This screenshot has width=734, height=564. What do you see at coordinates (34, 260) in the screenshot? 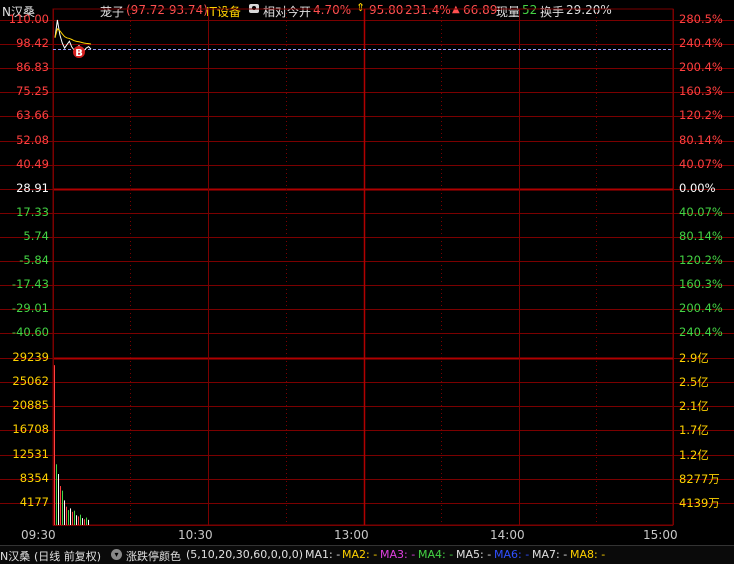
I see `price-axis-label: -5.84` at bounding box center [34, 260].